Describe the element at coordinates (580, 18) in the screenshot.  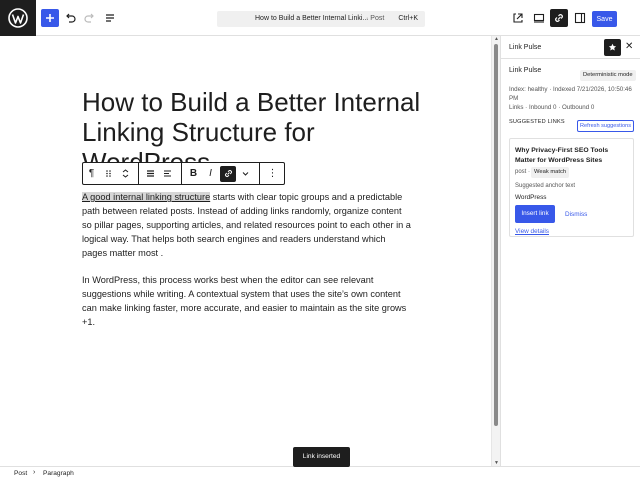
I see `sidebar-toggle-icon` at that location.